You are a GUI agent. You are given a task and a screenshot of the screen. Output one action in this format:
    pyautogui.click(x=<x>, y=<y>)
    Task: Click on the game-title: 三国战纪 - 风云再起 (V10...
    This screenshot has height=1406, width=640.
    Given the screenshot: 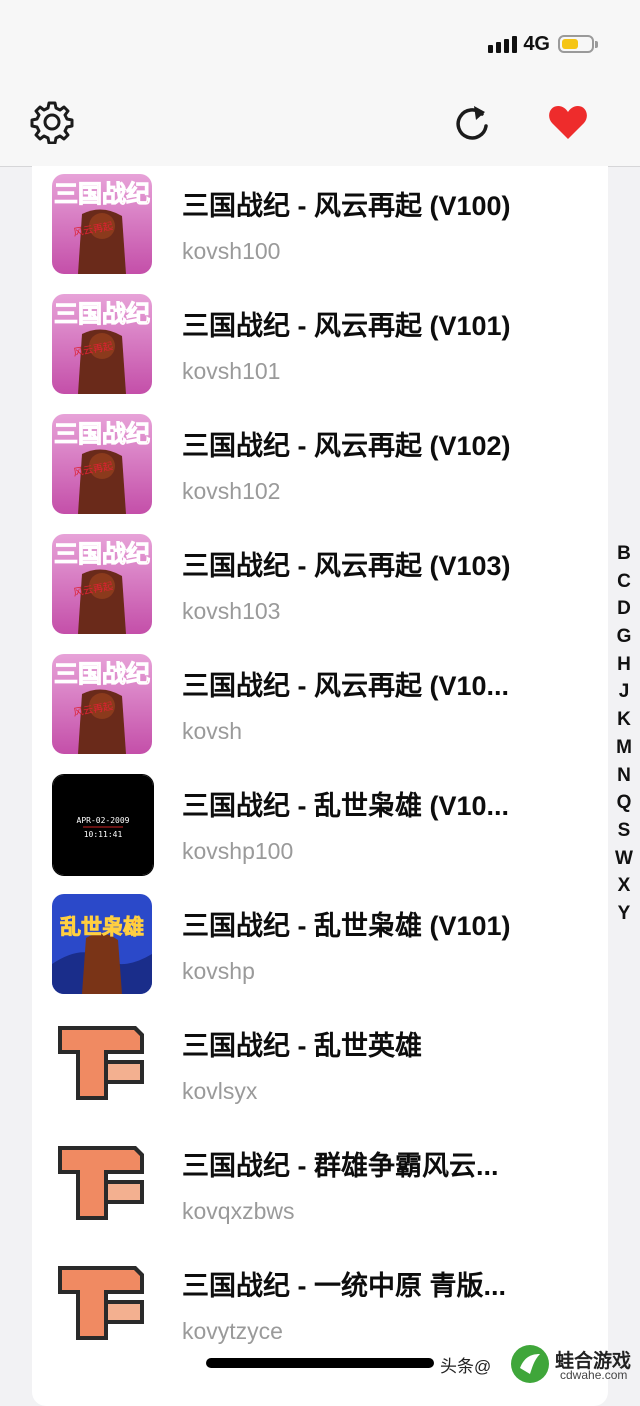 What is the action you would take?
    pyautogui.click(x=346, y=686)
    